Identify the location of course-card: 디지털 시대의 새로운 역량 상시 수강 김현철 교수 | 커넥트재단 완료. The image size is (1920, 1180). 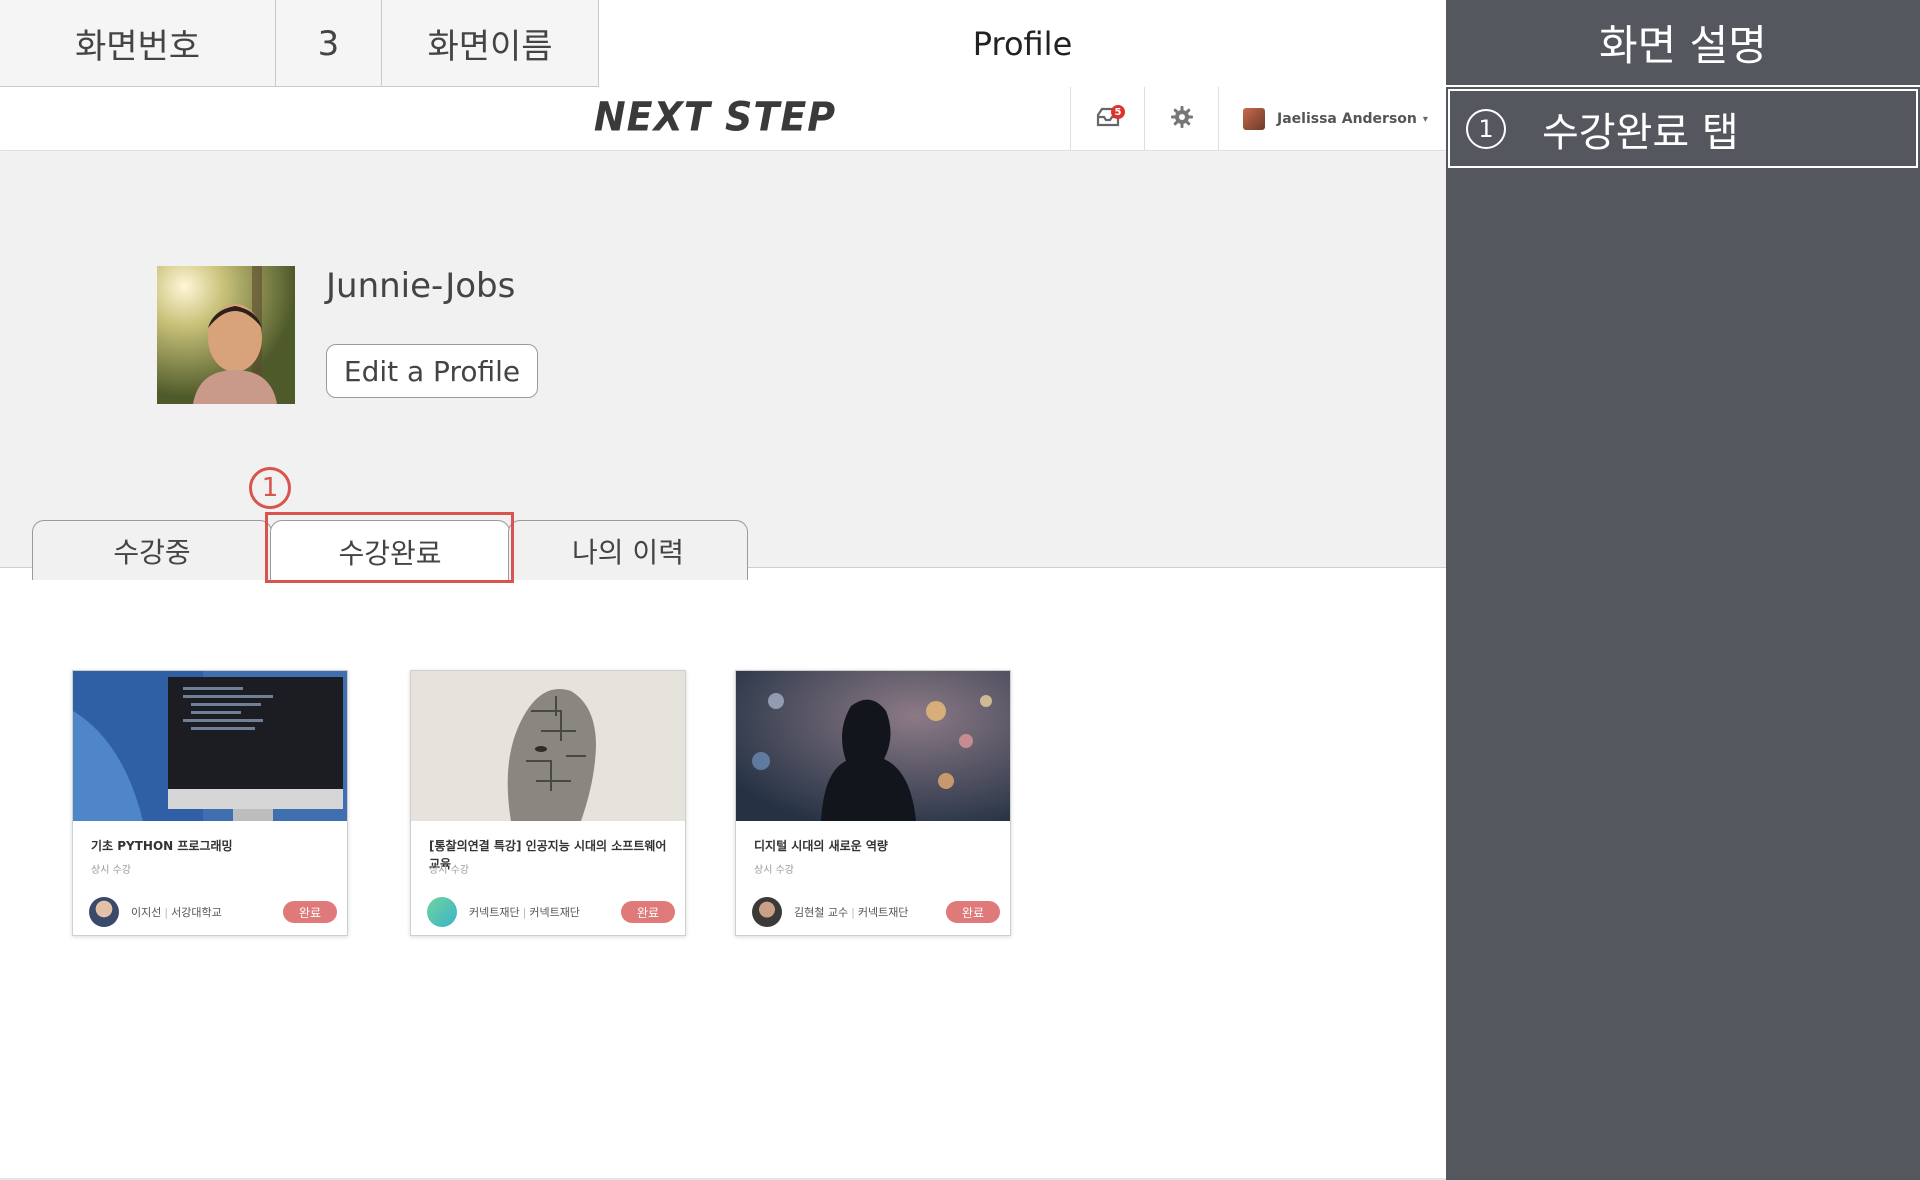
(873, 803).